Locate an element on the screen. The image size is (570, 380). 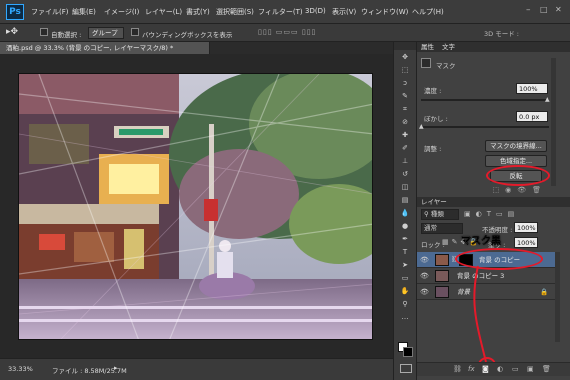
properties-footer-icons: ⬚◉👁🗑 is located at coordinates (484, 190).